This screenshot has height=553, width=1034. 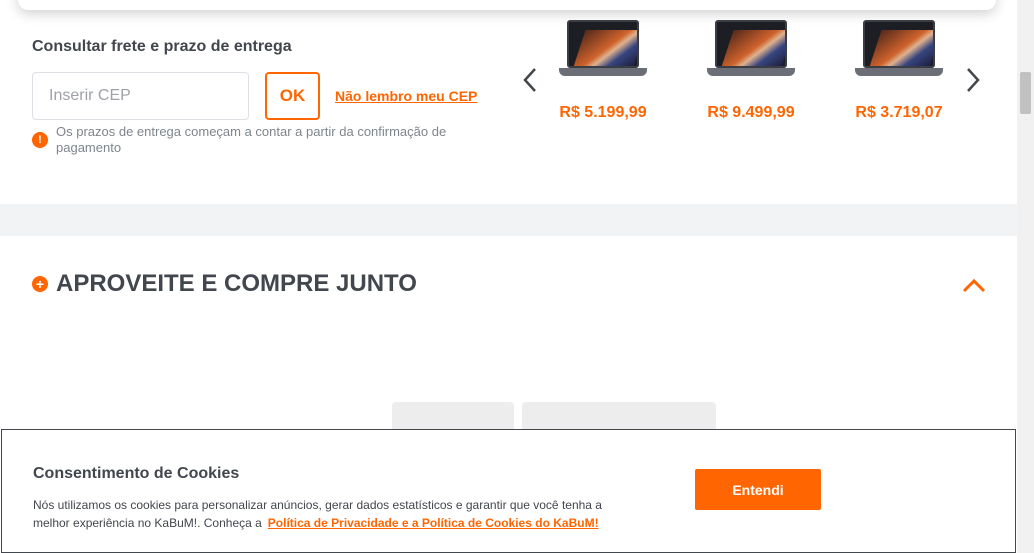 I want to click on cookie-title: Consentimento de Cookies, so click(x=136, y=473).